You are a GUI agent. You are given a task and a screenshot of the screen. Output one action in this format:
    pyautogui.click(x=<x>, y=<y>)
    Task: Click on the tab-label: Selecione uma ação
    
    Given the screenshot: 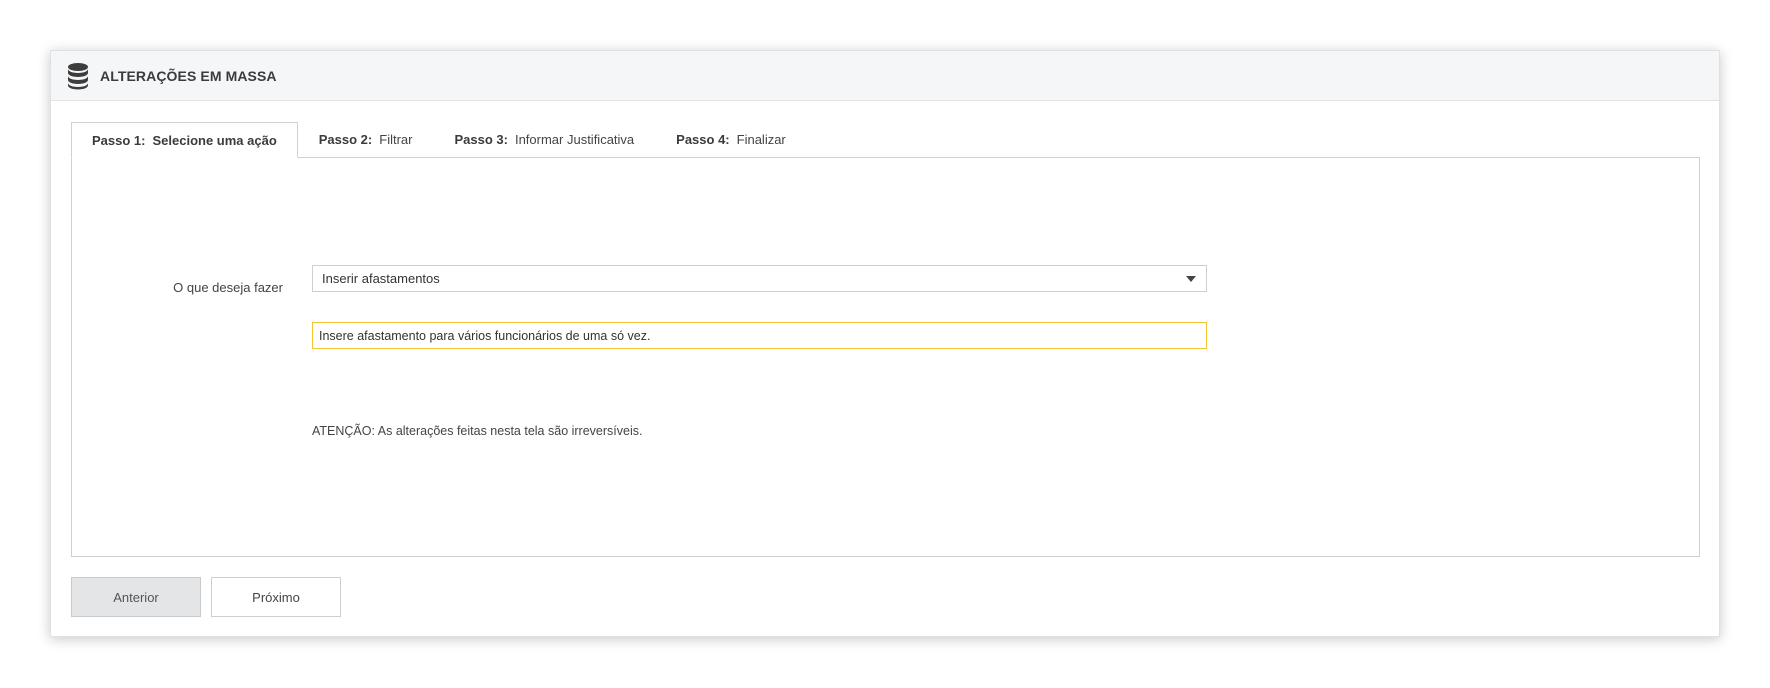 What is the action you would take?
    pyautogui.click(x=214, y=140)
    